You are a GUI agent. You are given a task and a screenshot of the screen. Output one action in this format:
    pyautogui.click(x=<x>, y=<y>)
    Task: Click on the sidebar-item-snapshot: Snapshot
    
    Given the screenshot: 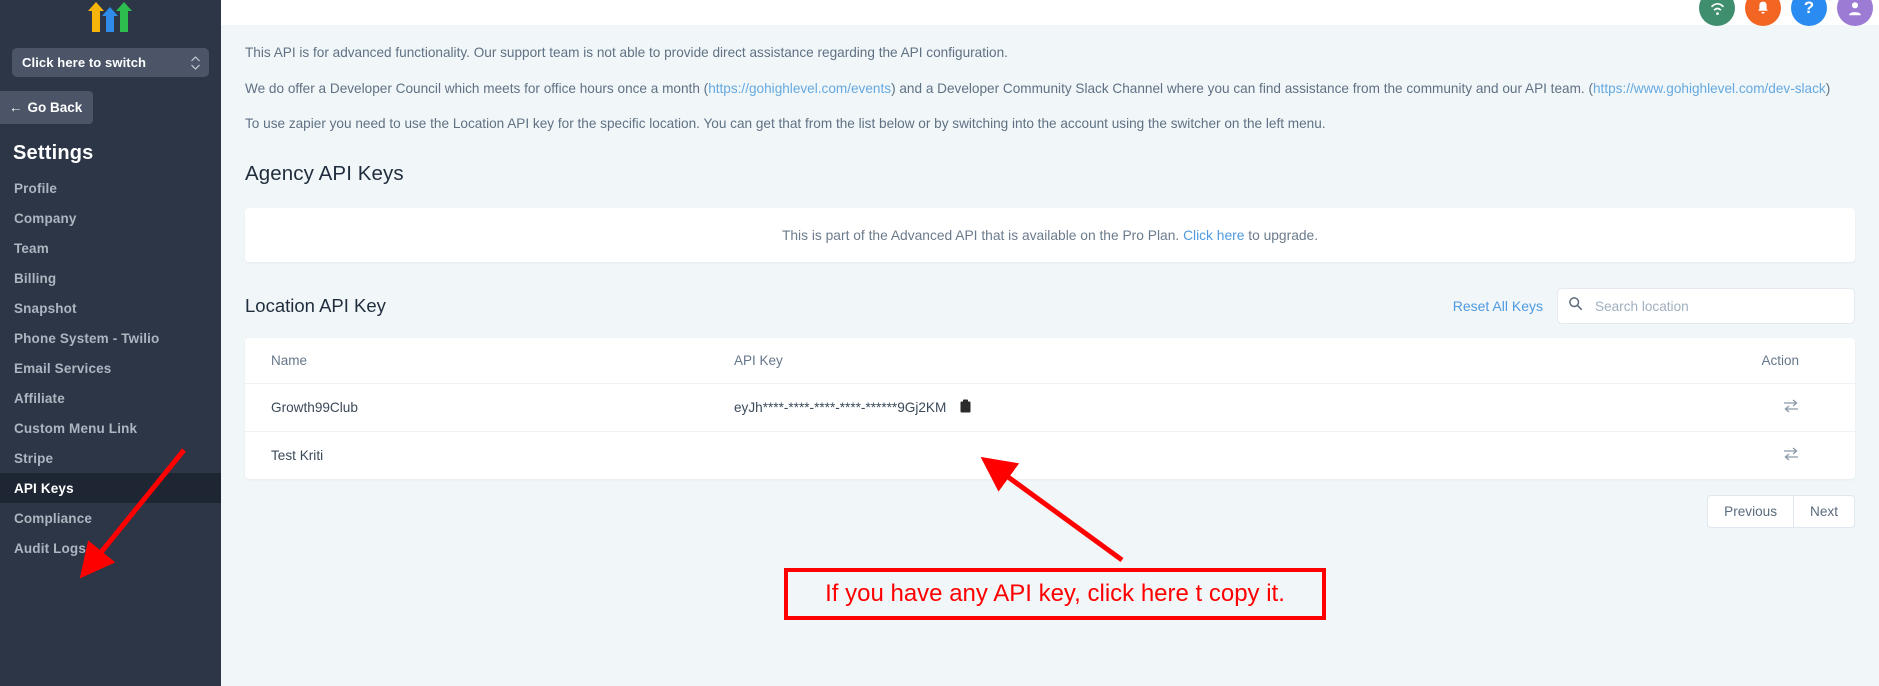 What is the action you would take?
    pyautogui.click(x=110, y=308)
    